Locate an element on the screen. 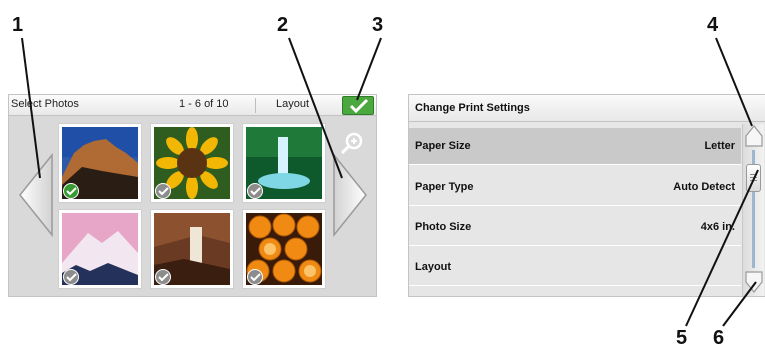 This screenshot has height=354, width=765. setting-value: Letter is located at coordinates (719, 146).